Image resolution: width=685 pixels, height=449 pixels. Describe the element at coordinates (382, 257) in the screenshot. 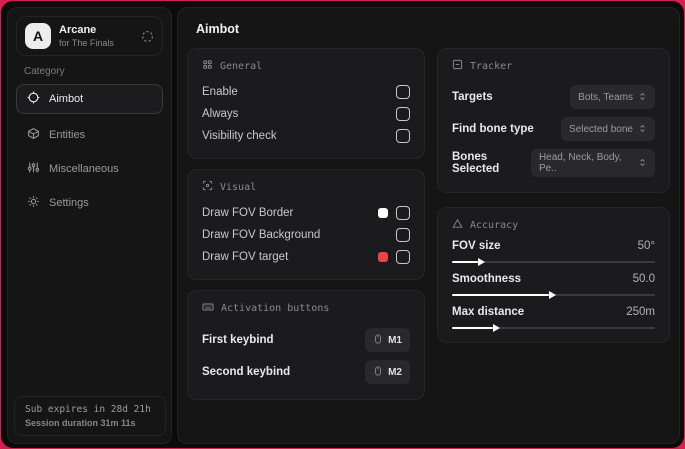

I see `color-swatch-fov-target` at that location.